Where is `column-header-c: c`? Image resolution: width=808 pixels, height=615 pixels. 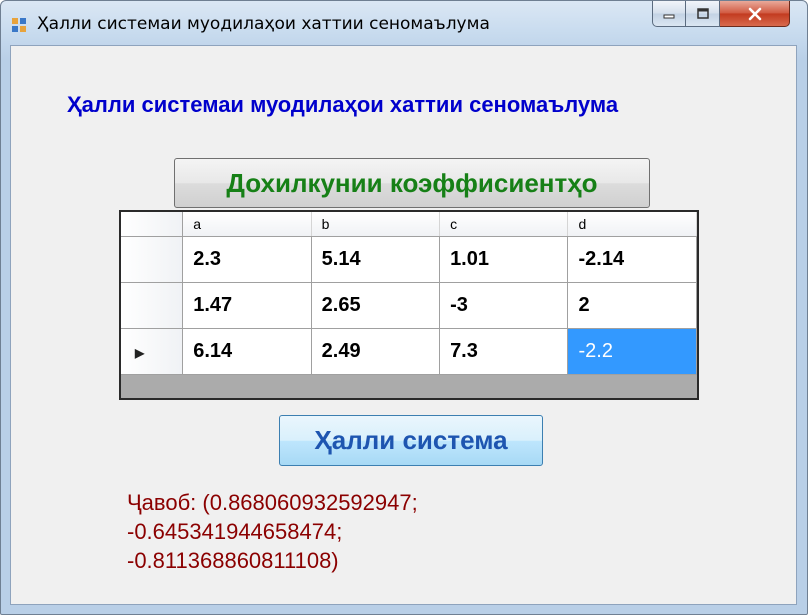 column-header-c: c is located at coordinates (504, 224).